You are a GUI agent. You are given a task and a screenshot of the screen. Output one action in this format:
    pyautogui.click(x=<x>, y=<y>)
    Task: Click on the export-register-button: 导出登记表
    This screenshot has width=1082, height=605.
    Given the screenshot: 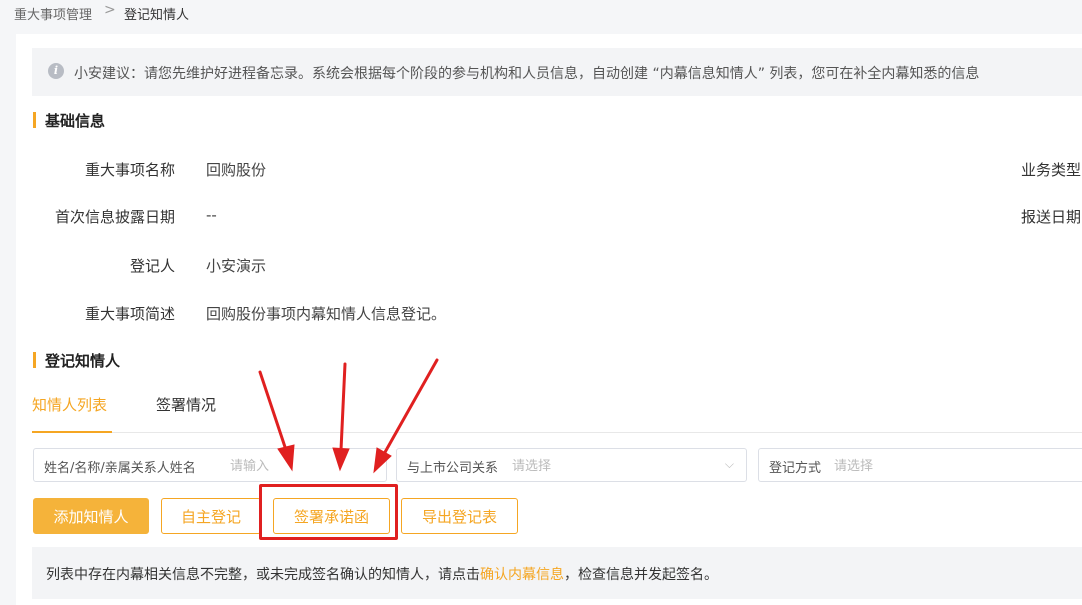 What is the action you would take?
    pyautogui.click(x=459, y=516)
    